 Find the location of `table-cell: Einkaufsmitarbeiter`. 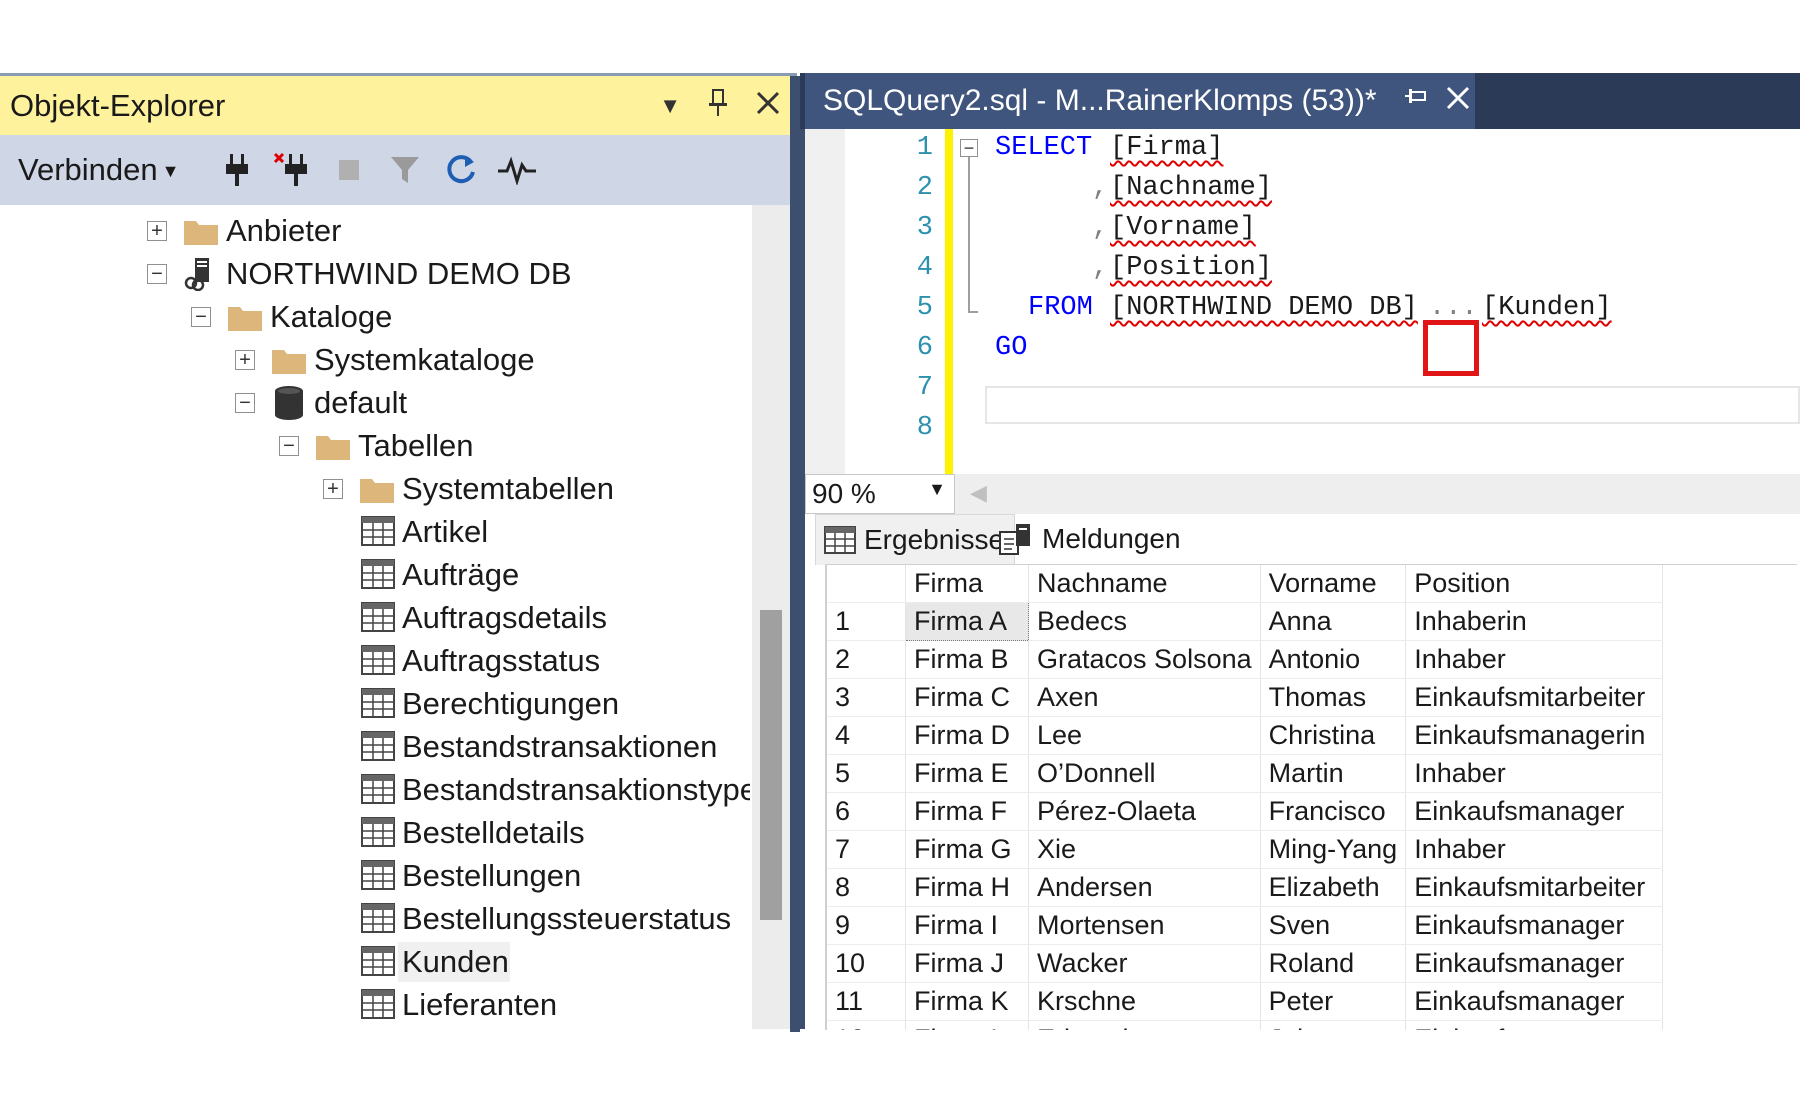

table-cell: Einkaufsmitarbeiter is located at coordinates (1534, 887).